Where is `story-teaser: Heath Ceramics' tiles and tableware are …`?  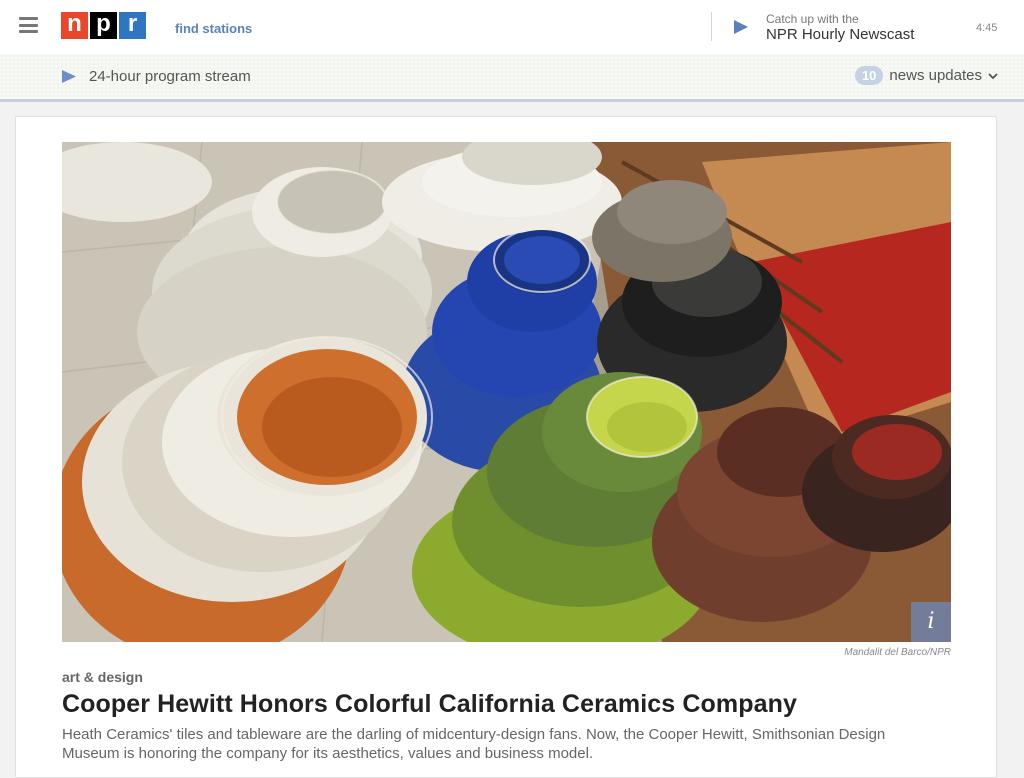
story-teaser: Heath Ceramics' tiles and tableware are … is located at coordinates (474, 744).